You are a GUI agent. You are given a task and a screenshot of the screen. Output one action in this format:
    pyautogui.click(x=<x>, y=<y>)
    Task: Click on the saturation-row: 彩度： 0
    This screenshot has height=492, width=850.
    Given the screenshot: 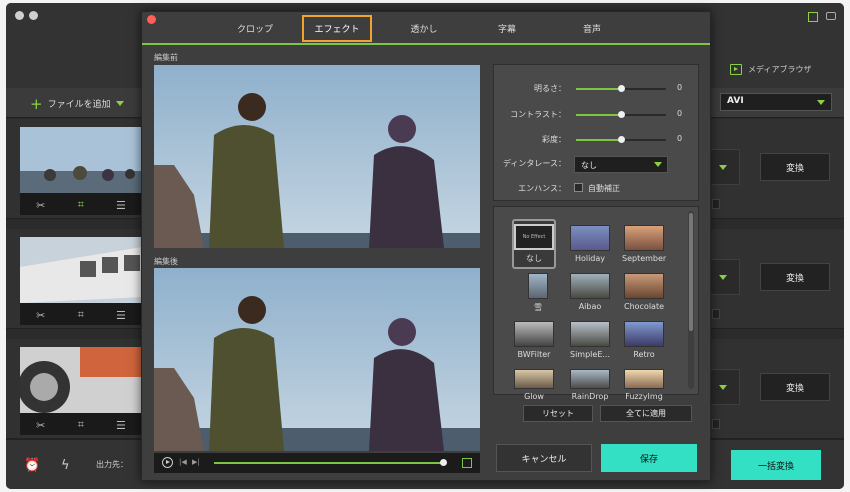 What is the action you would take?
    pyautogui.click(x=597, y=140)
    